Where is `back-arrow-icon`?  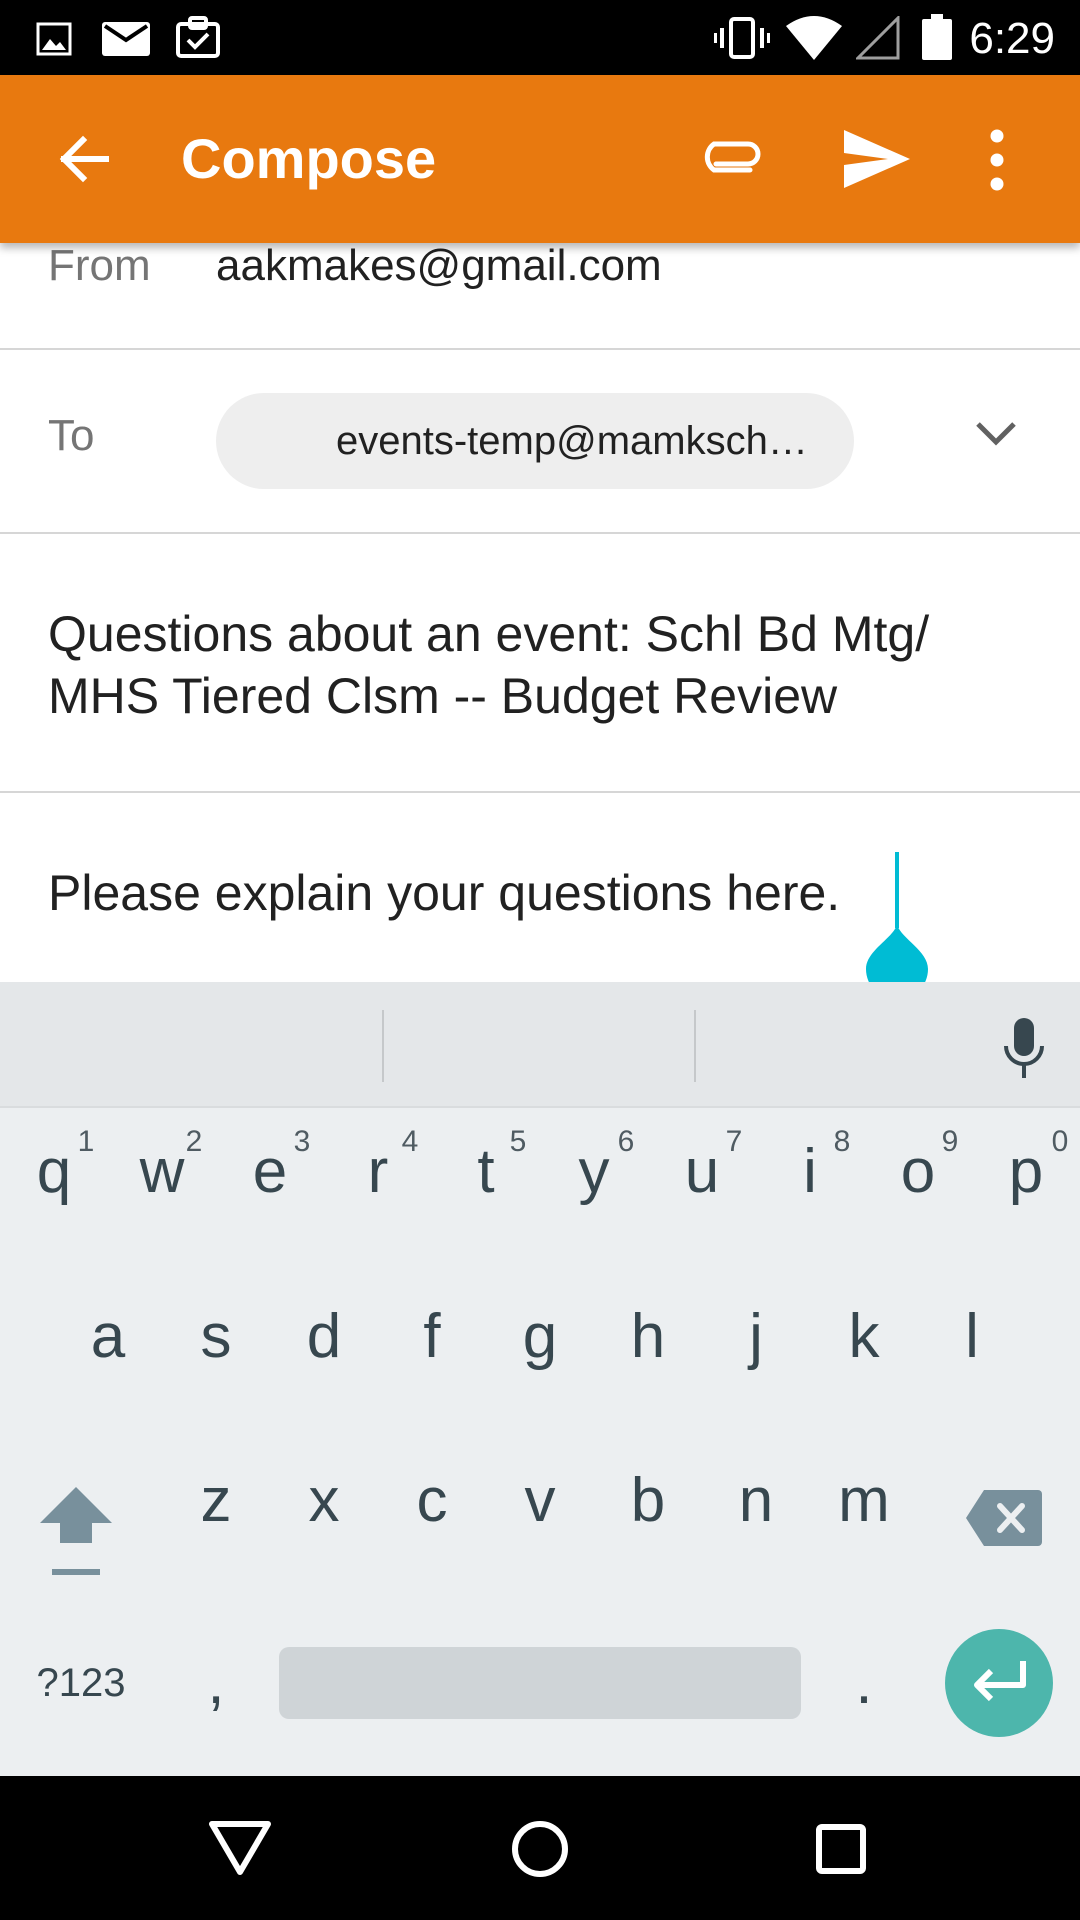
back-arrow-icon is located at coordinates (84, 159).